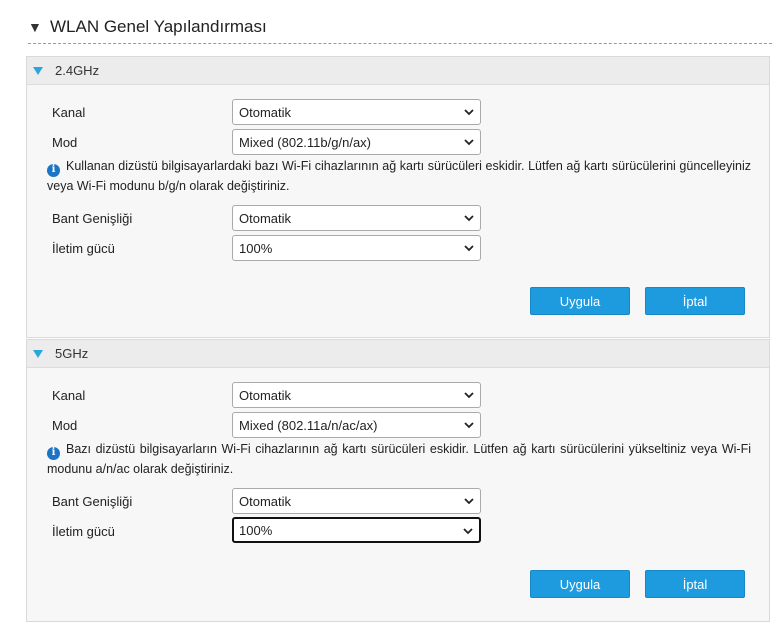 The image size is (782, 636). Describe the element at coordinates (398, 354) in the screenshot. I see `panel-5ghz-header: 5GHz` at that location.